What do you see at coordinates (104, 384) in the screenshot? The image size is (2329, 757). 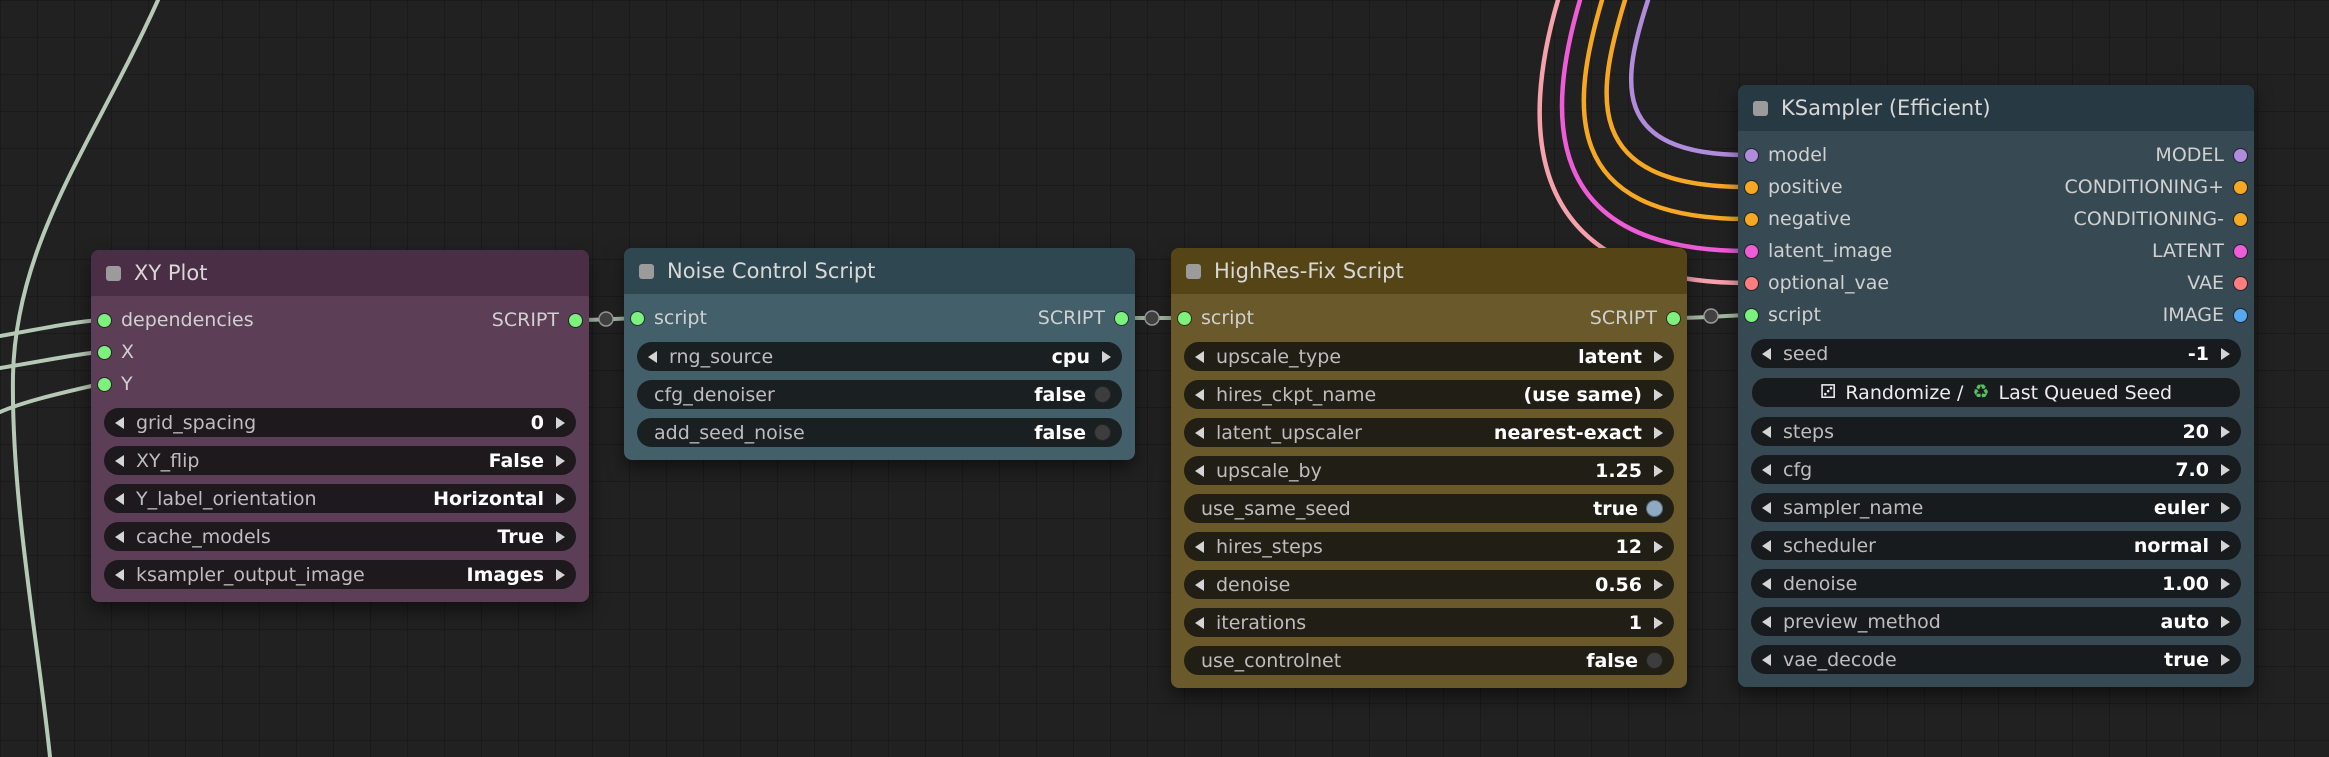 I see `input-slot-y` at bounding box center [104, 384].